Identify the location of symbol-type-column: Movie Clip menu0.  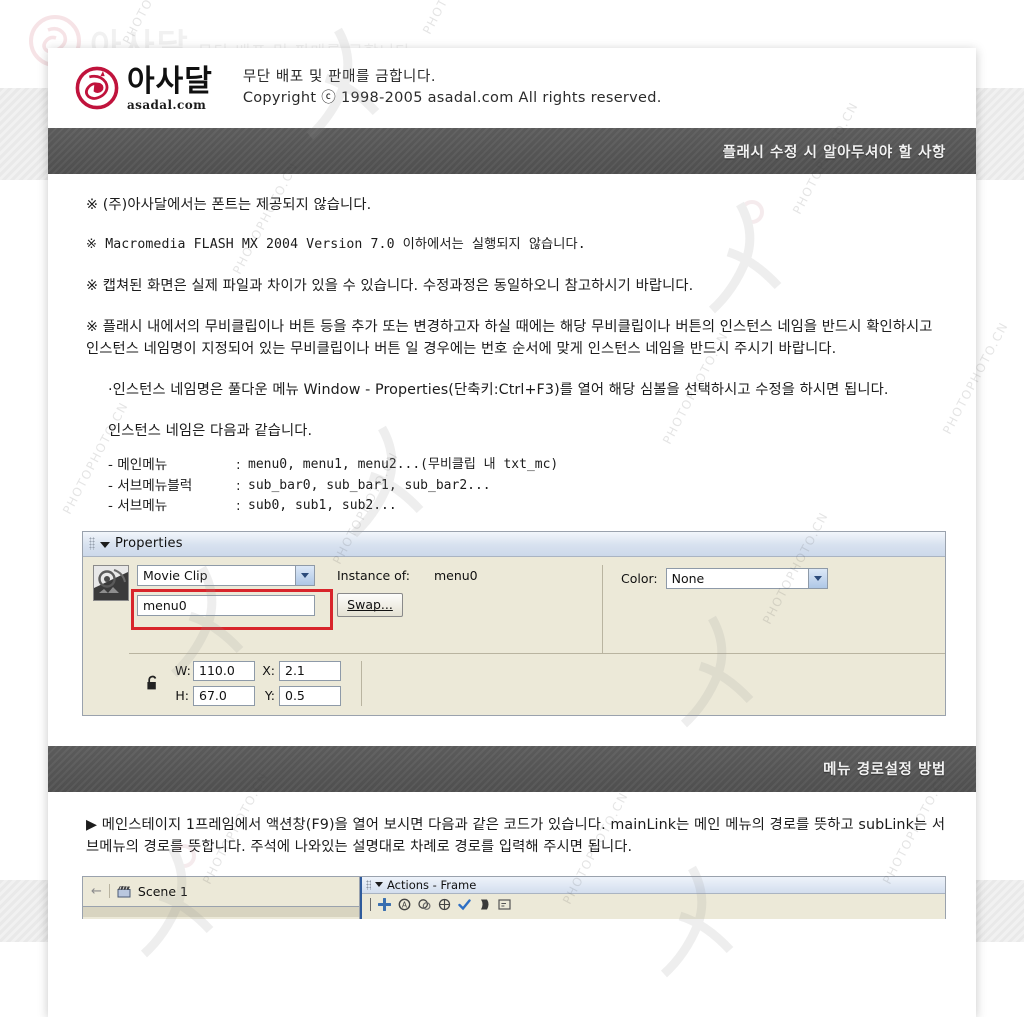
(231, 597).